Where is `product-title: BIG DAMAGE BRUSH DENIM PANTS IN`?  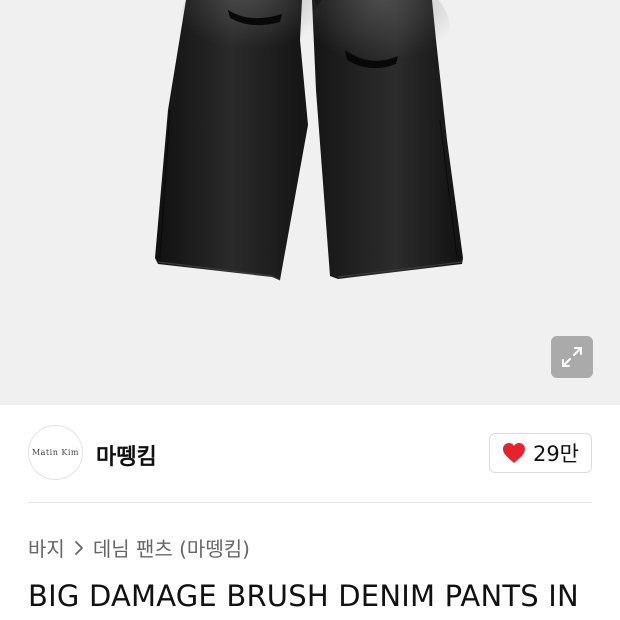
product-title: BIG DAMAGE BRUSH DENIM PANTS IN is located at coordinates (303, 596).